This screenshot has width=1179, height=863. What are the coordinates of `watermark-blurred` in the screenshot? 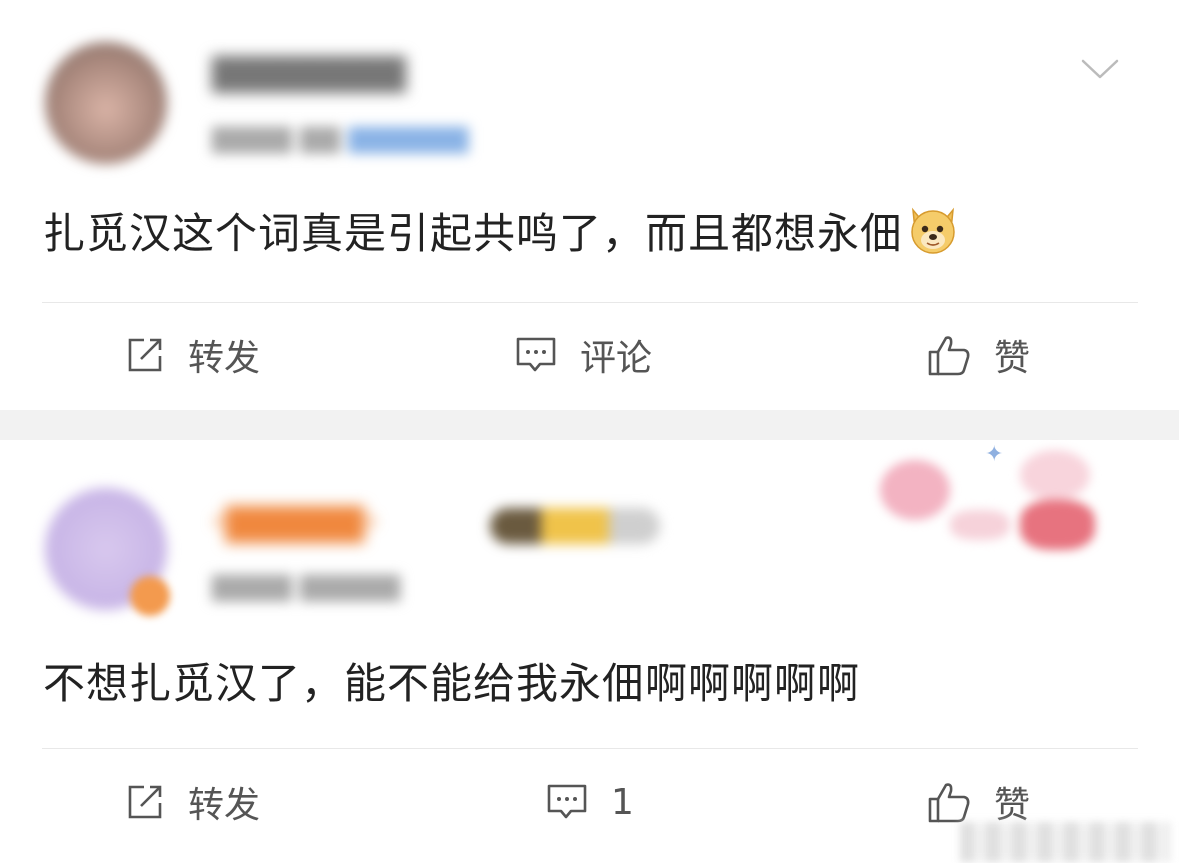 It's located at (1065, 842).